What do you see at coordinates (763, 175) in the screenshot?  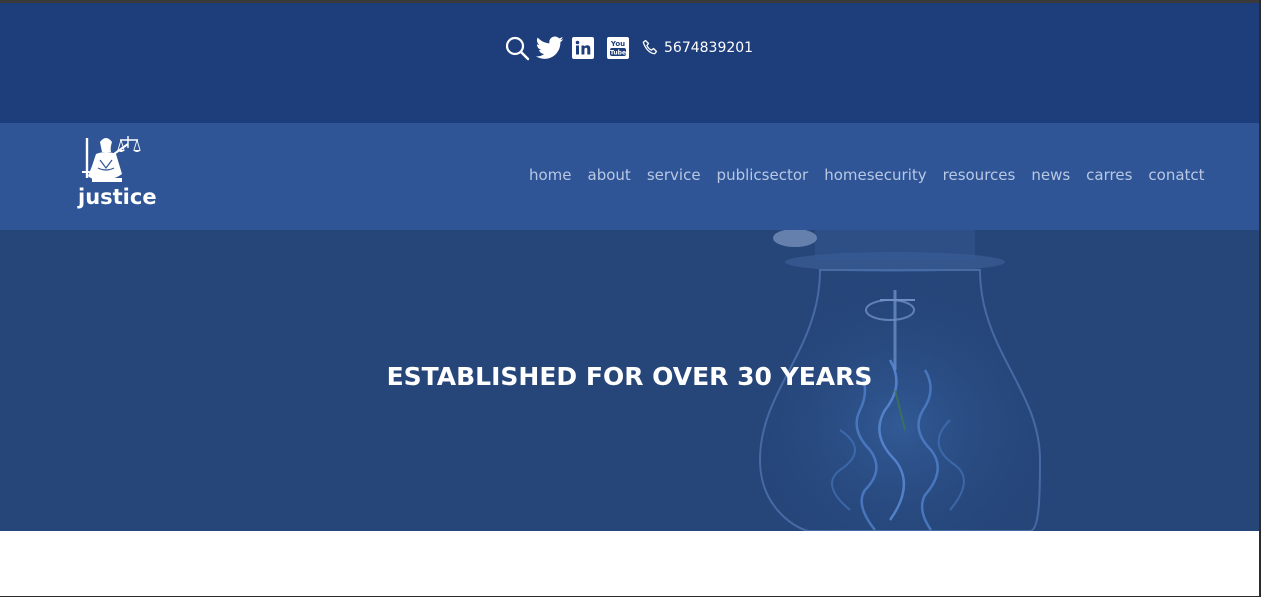 I see `nav-publicsector: publicsector` at bounding box center [763, 175].